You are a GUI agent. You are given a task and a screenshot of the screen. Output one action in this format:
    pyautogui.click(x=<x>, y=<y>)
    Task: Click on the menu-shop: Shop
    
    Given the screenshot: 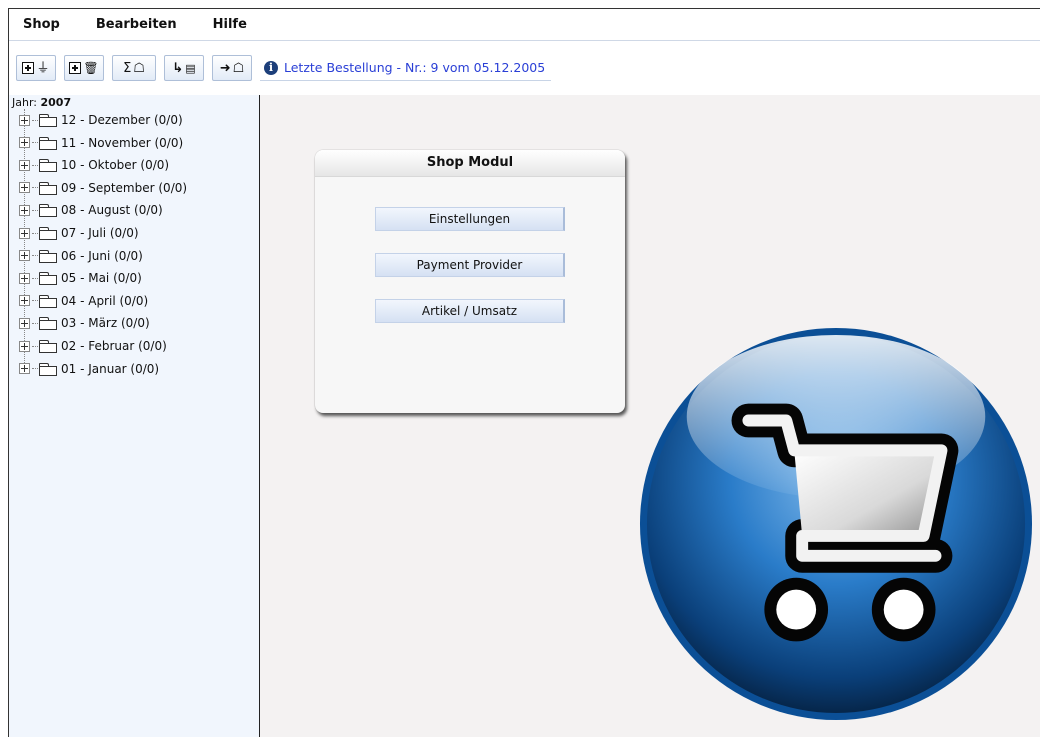 What is the action you would take?
    pyautogui.click(x=34, y=24)
    